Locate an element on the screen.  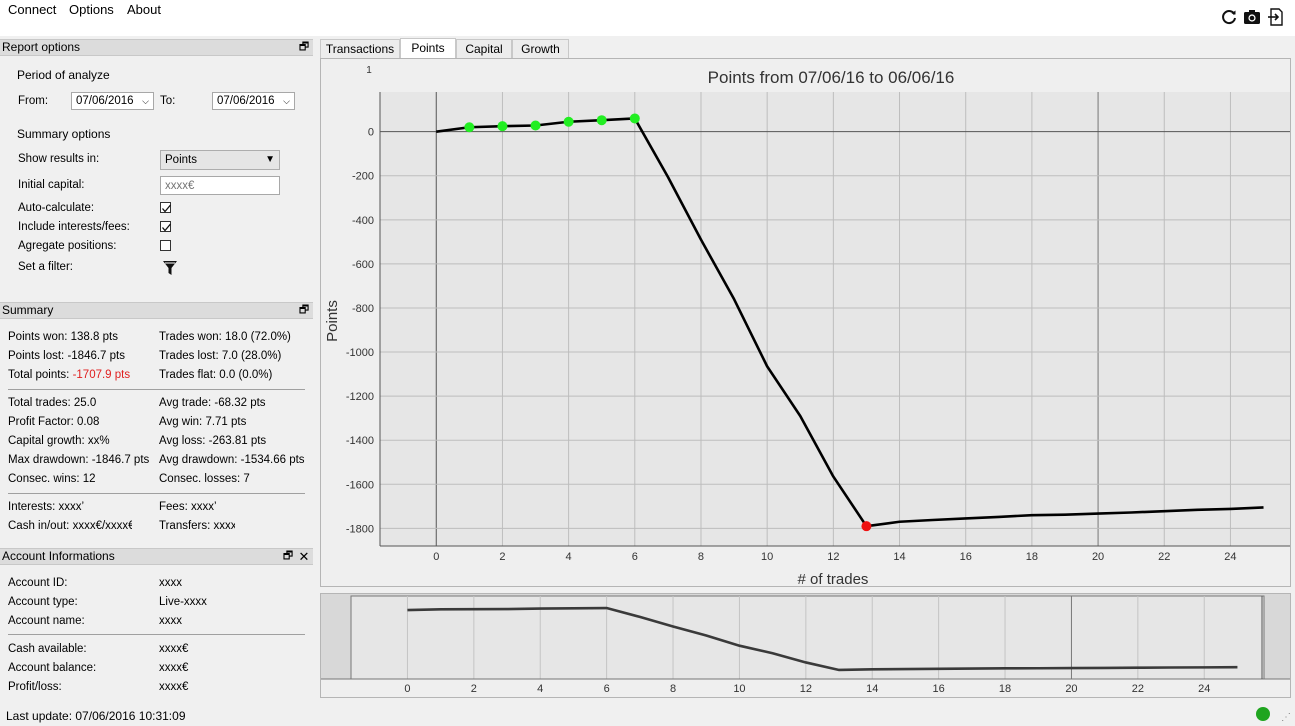
menu-options: Options is located at coordinates (91, 9).